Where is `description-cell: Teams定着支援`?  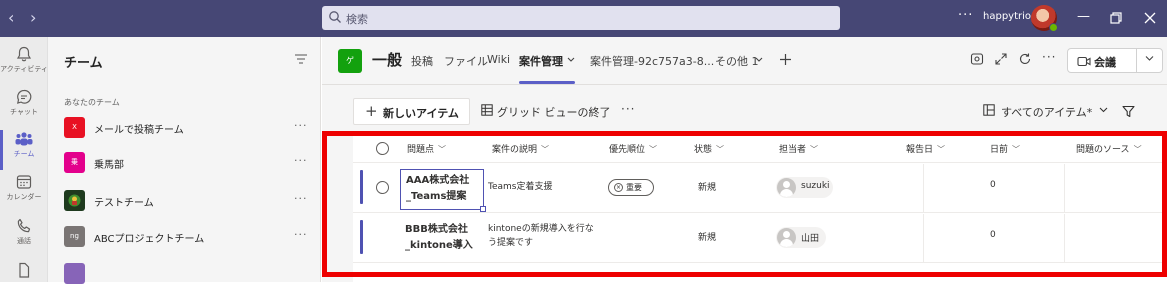
description-cell: Teams定着支援 is located at coordinates (543, 187).